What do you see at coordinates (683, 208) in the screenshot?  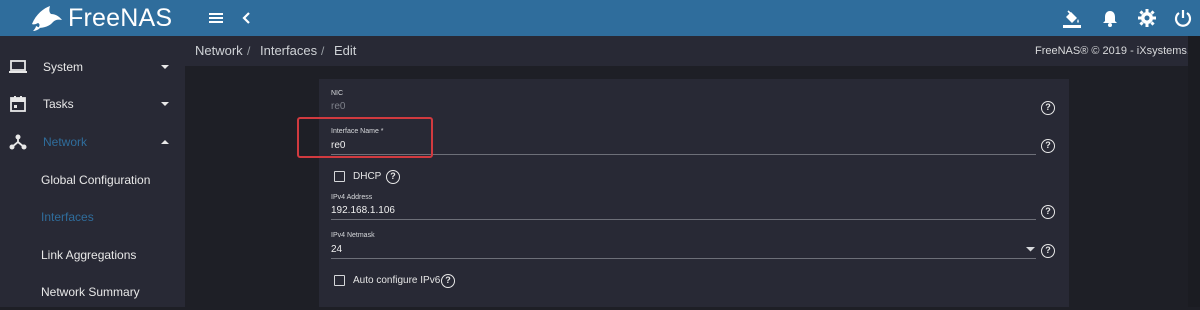 I see `ipv4-address-field: IPv4 Address 192.168.1.106` at bounding box center [683, 208].